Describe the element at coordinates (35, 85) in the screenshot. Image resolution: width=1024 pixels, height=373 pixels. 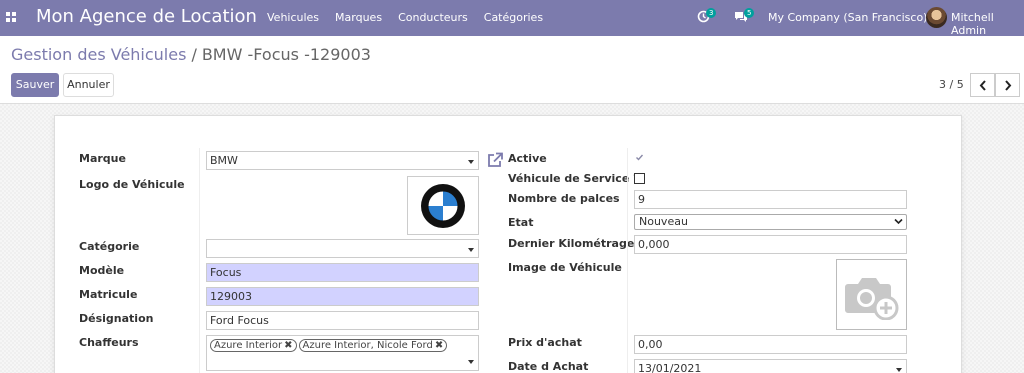
I see `save-button: Sauver` at that location.